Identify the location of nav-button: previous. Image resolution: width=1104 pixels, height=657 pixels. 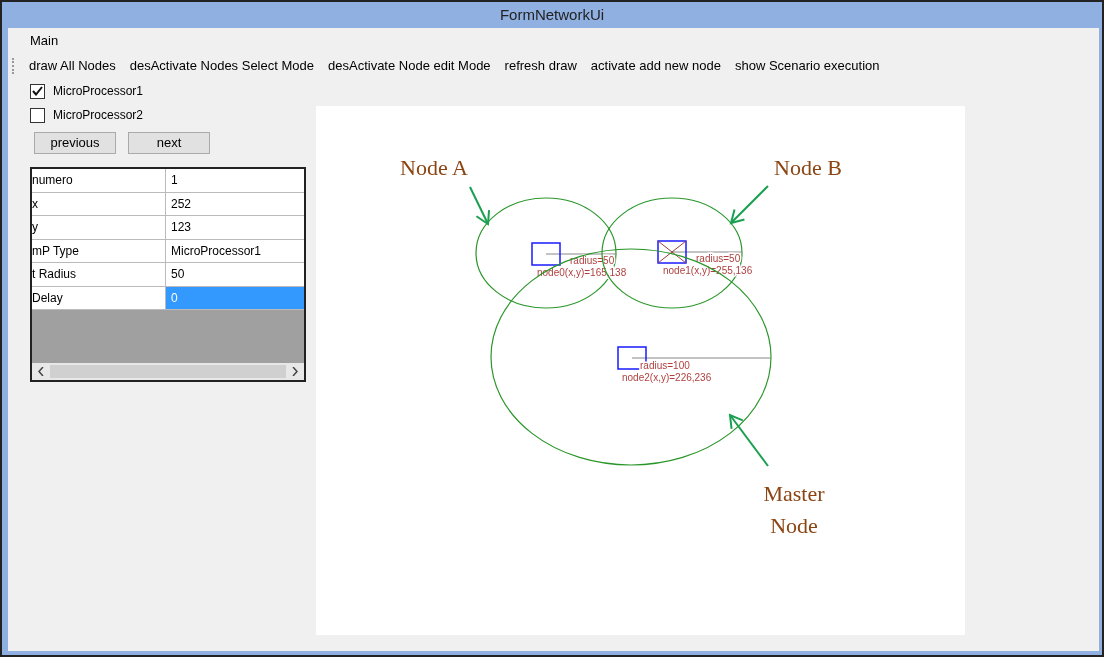
(75, 143).